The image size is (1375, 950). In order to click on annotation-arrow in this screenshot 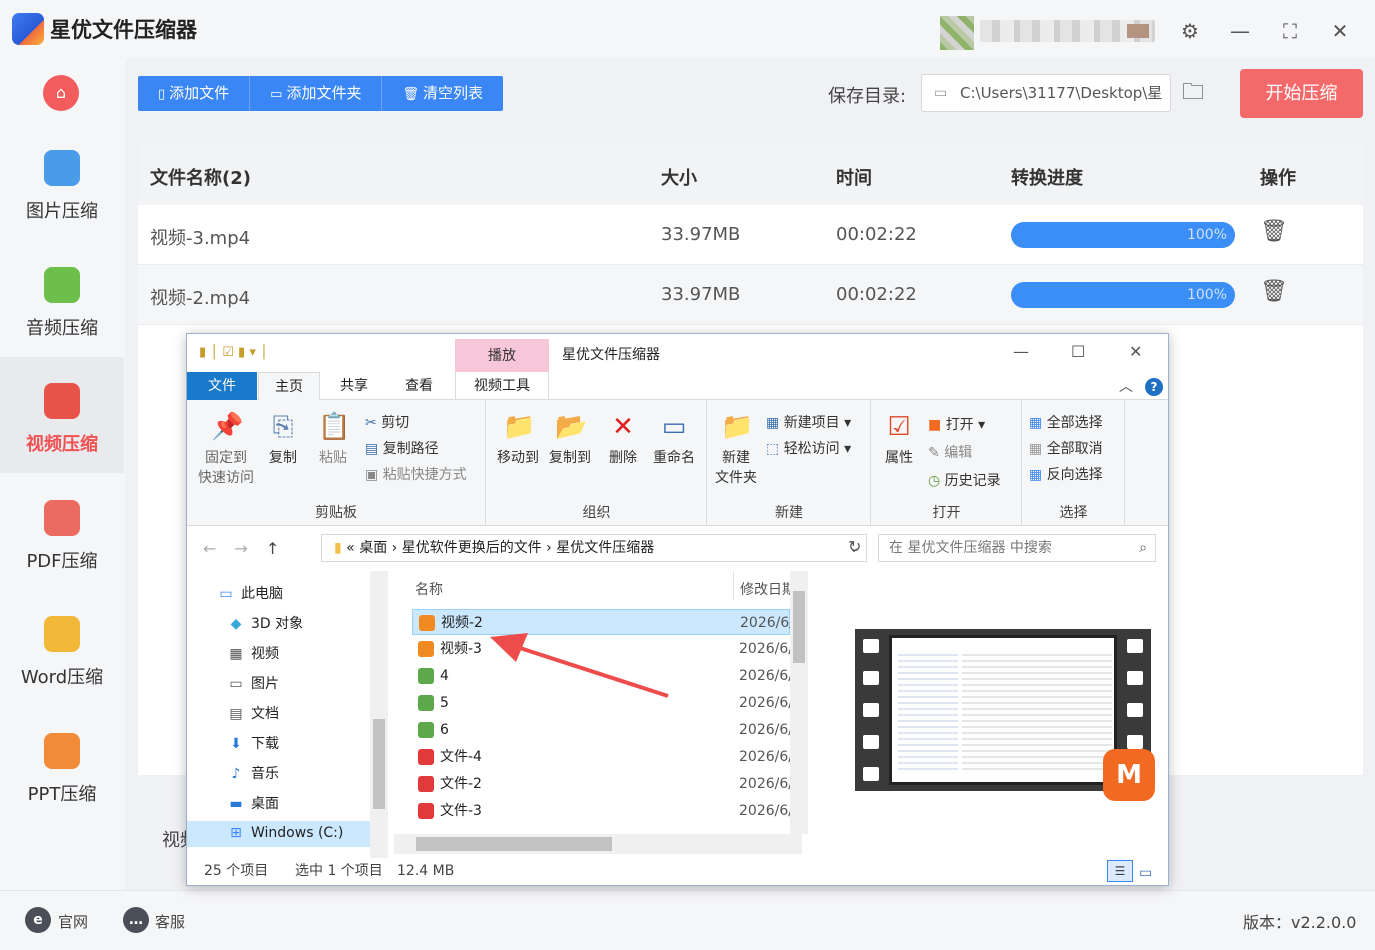, I will do `click(579, 665)`.